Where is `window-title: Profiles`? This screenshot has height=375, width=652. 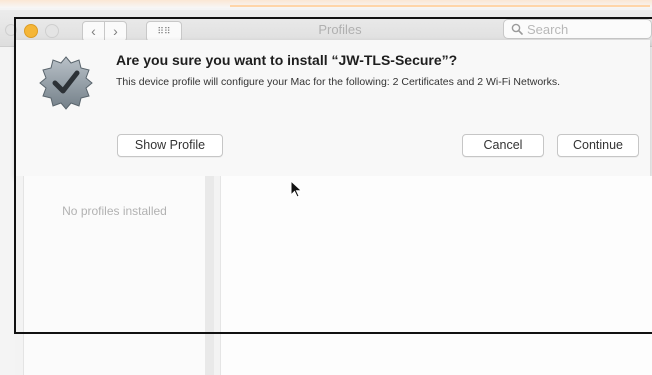 window-title: Profiles is located at coordinates (340, 29).